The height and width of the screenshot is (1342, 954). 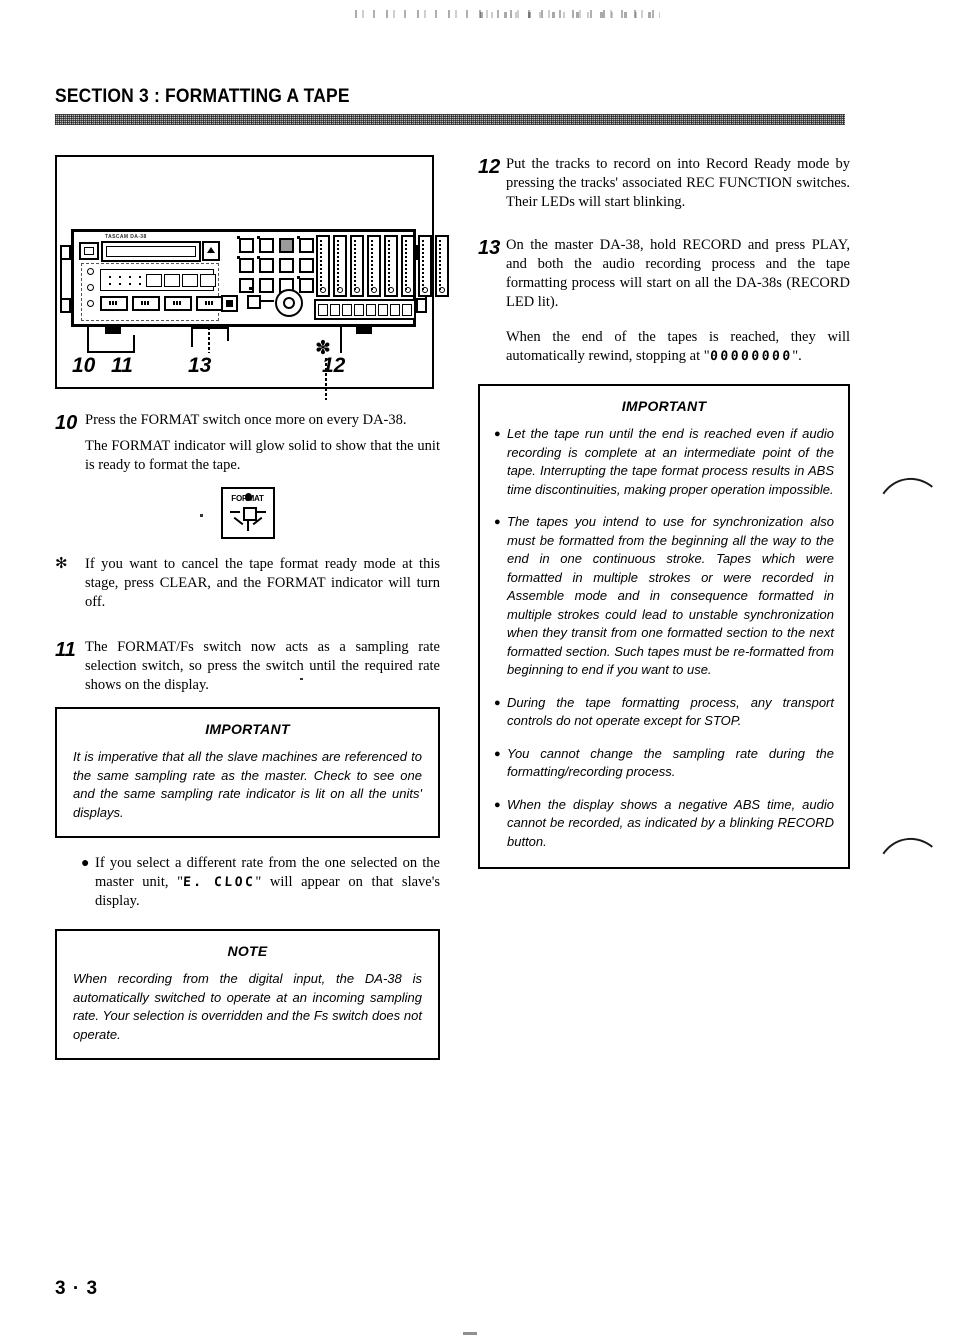 I want to click on header-rule, so click(x=450, y=119).